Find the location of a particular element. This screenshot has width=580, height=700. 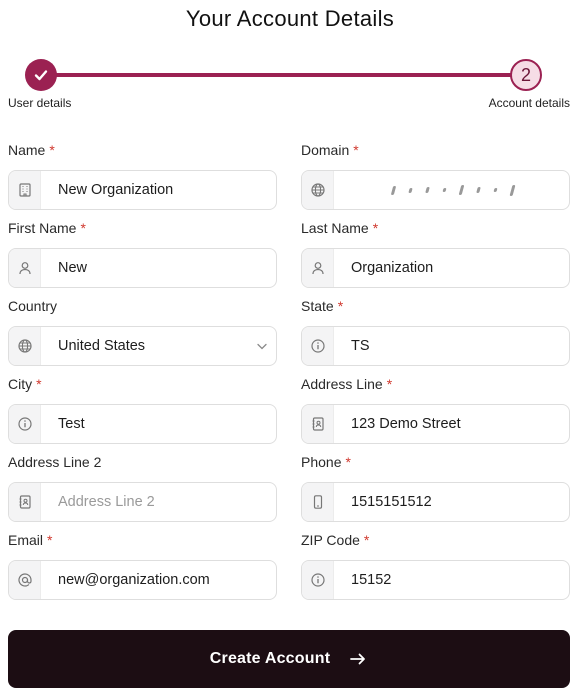

city-field-group: City * Test is located at coordinates (142, 409).